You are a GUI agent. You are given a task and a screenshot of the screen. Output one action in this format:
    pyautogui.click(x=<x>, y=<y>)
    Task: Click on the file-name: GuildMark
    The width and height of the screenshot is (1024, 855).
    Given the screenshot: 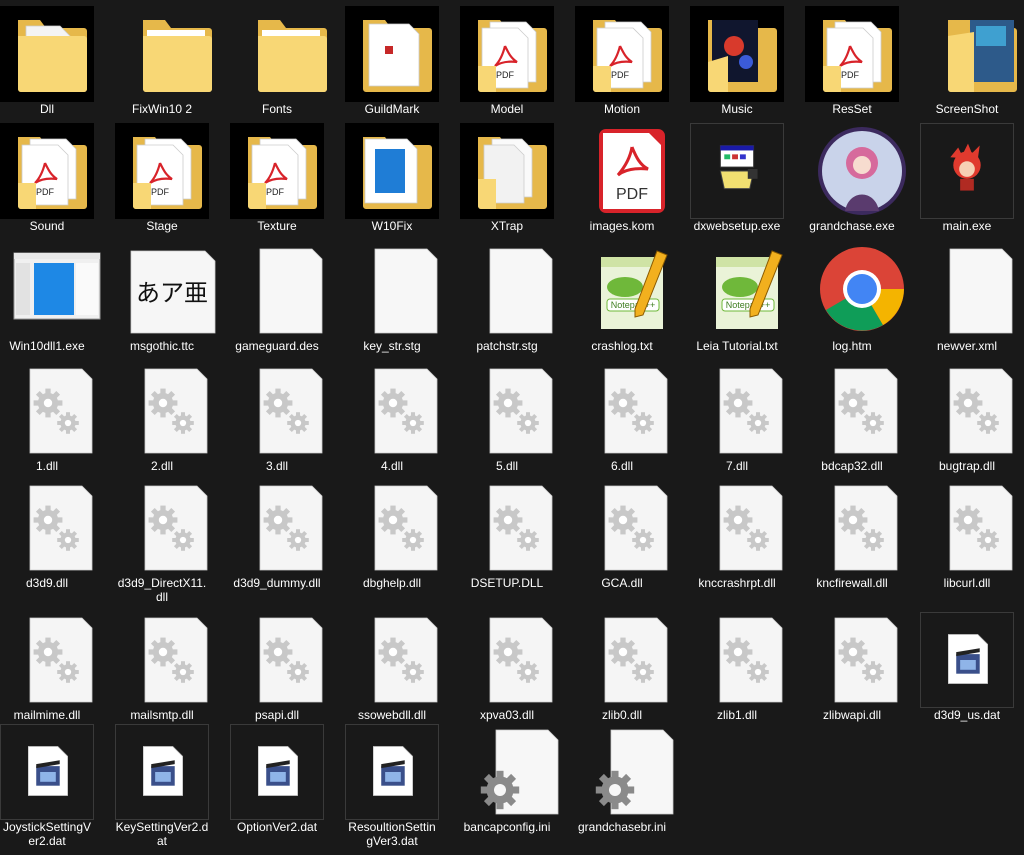 What is the action you would take?
    pyautogui.click(x=392, y=109)
    